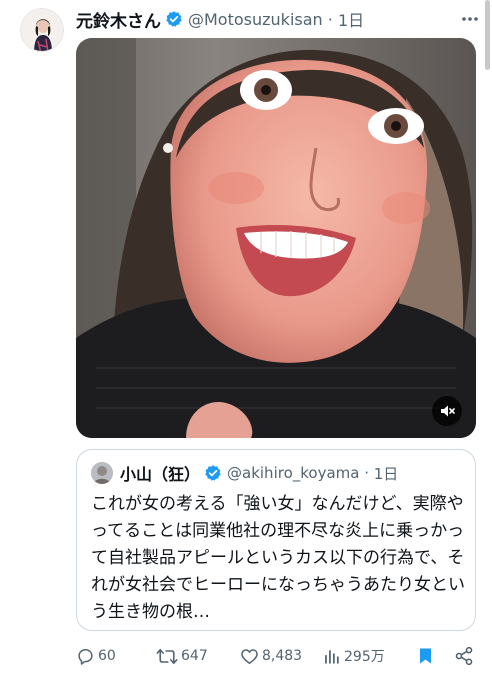  I want to click on tweet-header: 元鈴木さん @Motosuzukisan · 1日, so click(269, 19).